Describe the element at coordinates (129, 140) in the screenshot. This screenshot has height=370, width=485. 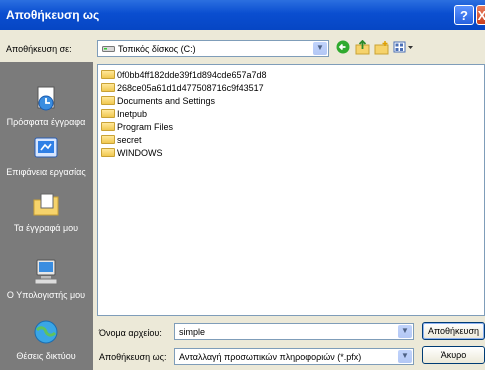
I see `folder-name: secret` at that location.